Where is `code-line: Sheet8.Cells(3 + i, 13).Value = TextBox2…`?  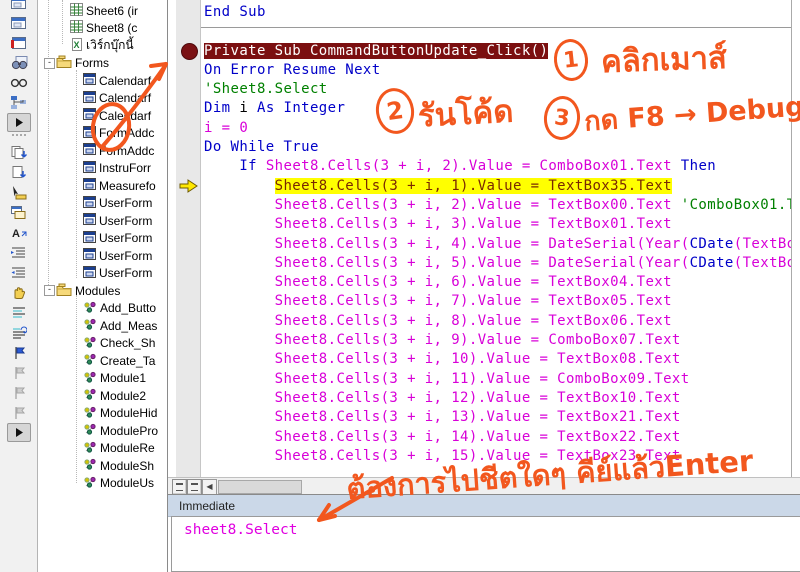 code-line: Sheet8.Cells(3 + i, 13).Value = TextBox2… is located at coordinates (497, 417).